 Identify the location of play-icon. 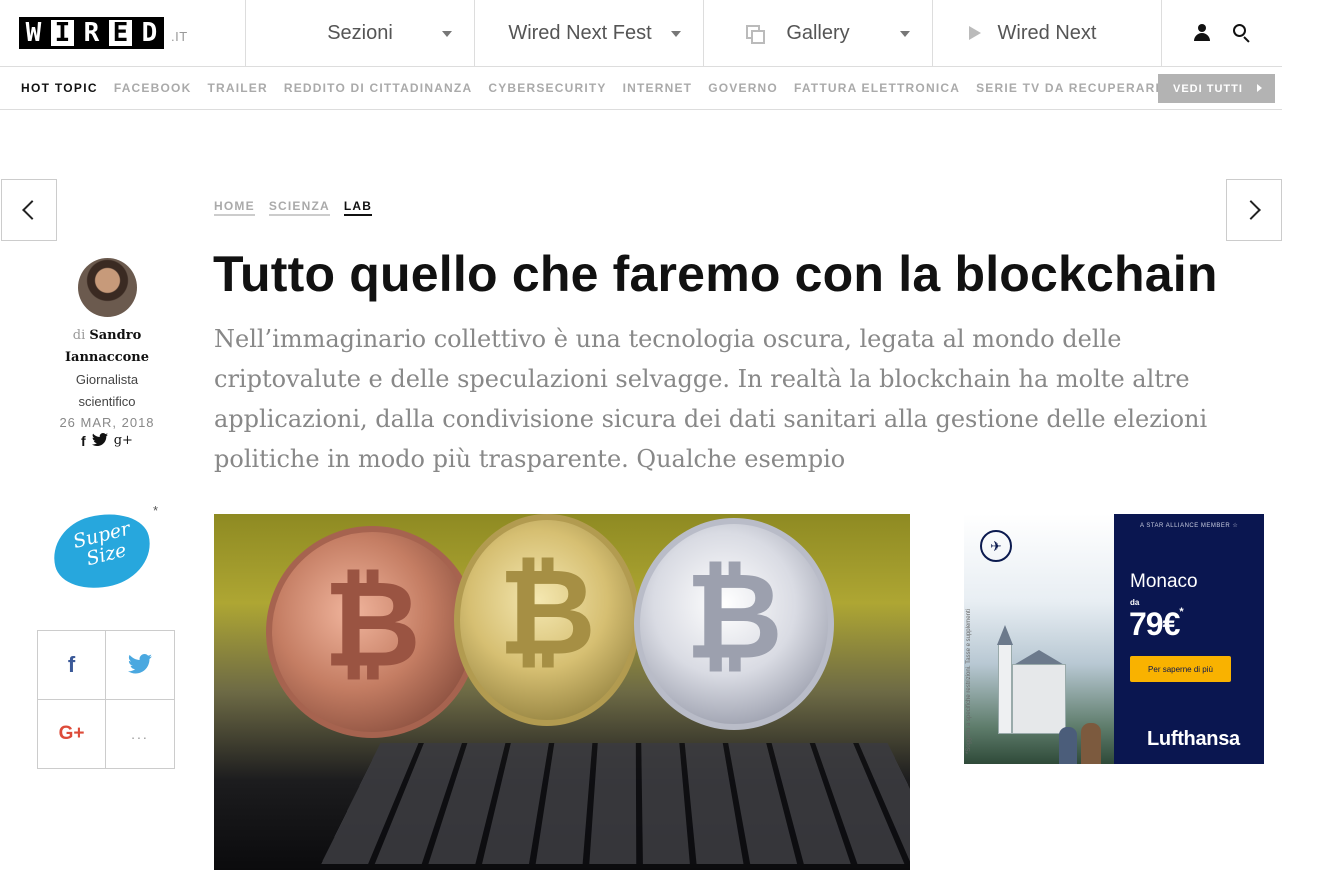
(975, 33).